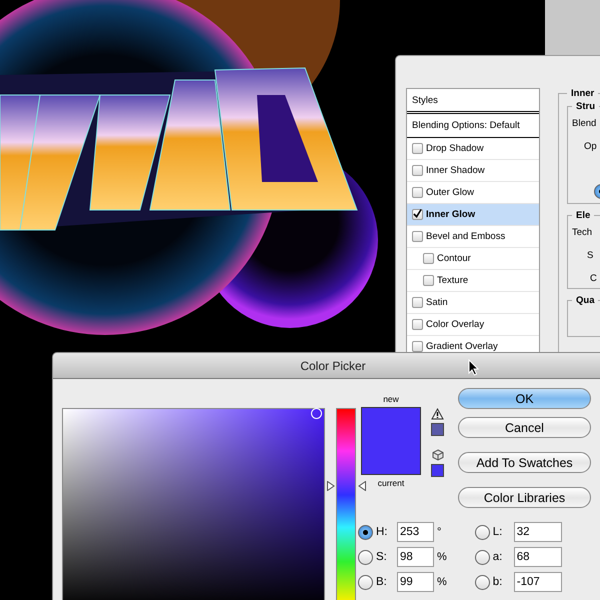  Describe the element at coordinates (538, 582) in the screenshot. I see `value-input: -107` at that location.